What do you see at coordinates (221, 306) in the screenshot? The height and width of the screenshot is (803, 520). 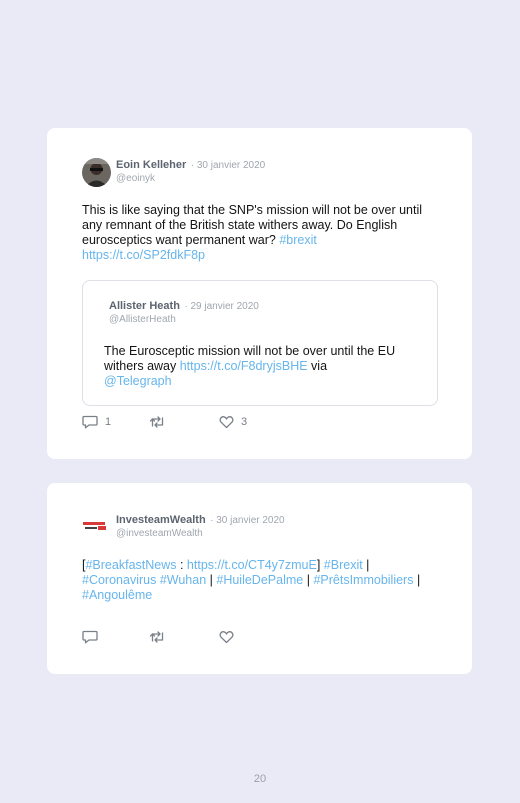 I see `quoted-tweet-date: · 29 janvier 2020` at bounding box center [221, 306].